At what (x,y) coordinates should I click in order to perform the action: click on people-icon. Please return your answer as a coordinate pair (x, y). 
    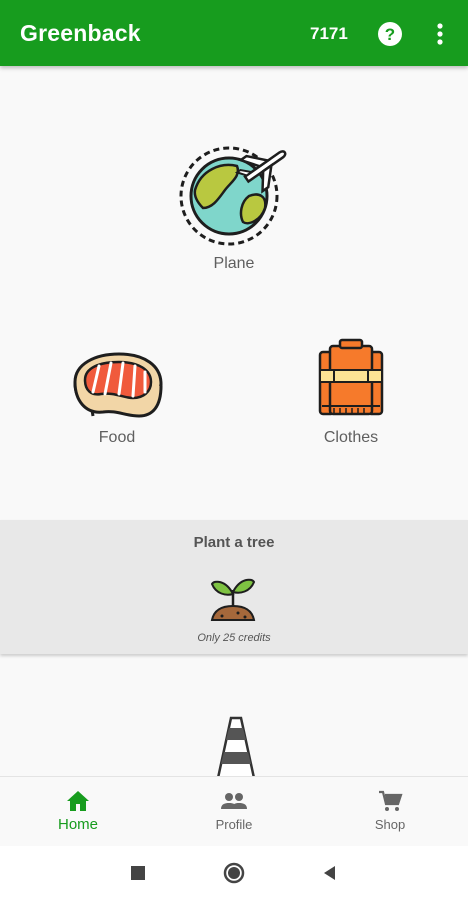
    Looking at the image, I should click on (234, 801).